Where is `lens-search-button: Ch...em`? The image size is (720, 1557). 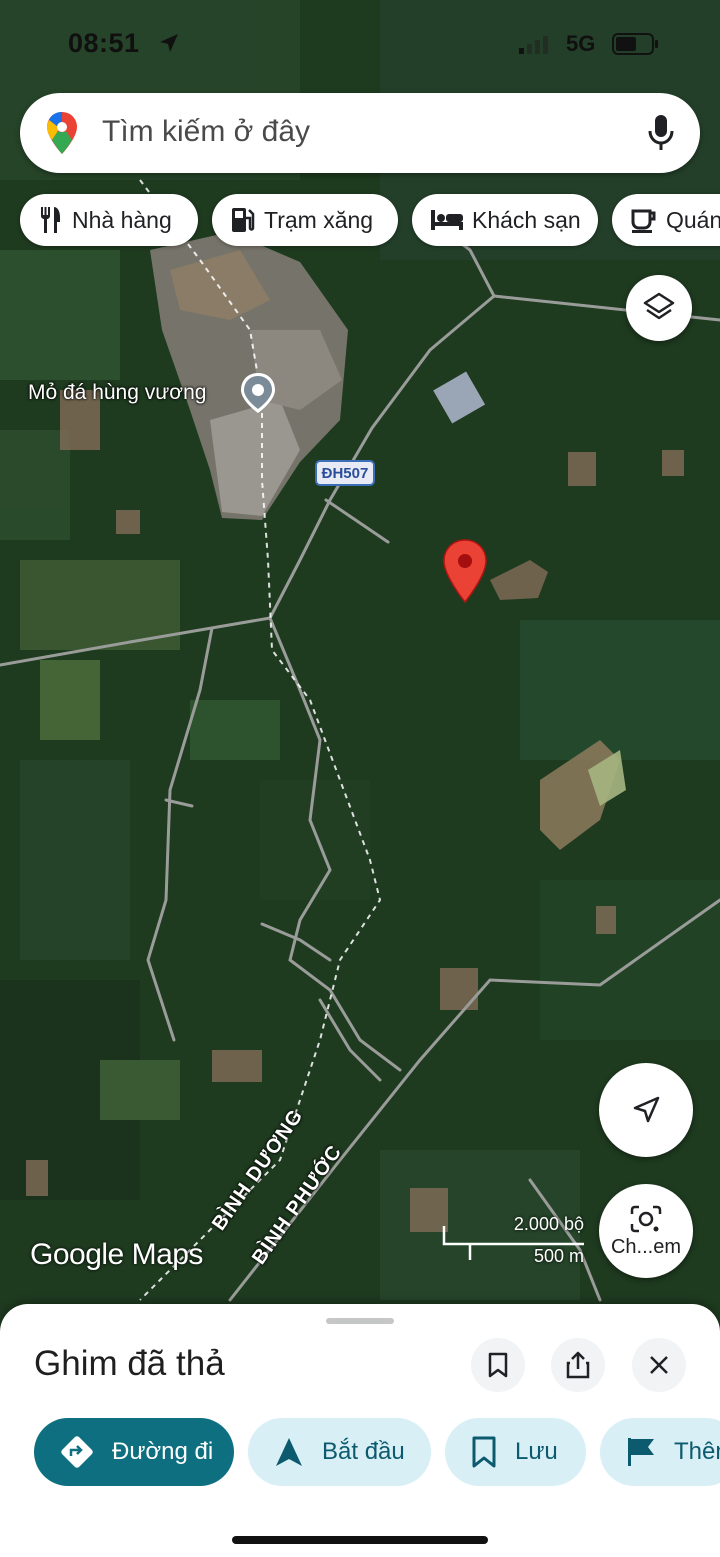 lens-search-button: Ch...em is located at coordinates (646, 1231).